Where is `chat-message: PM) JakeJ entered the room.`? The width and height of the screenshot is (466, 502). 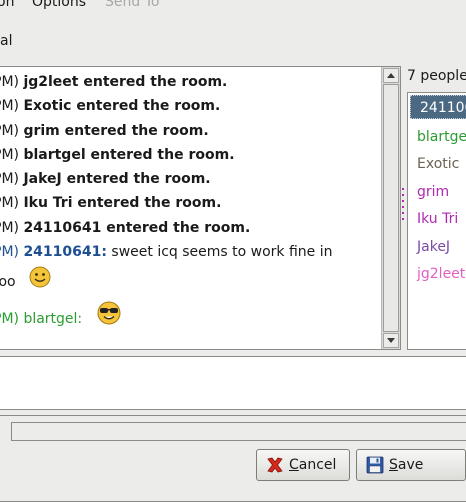
chat-message: PM) JakeJ entered the room. is located at coordinates (105, 179).